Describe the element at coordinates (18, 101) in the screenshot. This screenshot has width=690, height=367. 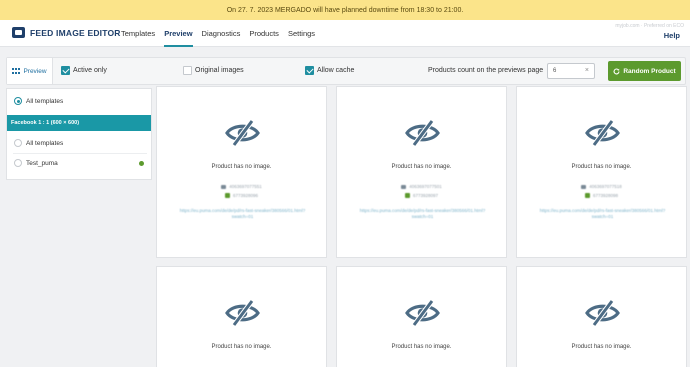
I see `radio-selected` at that location.